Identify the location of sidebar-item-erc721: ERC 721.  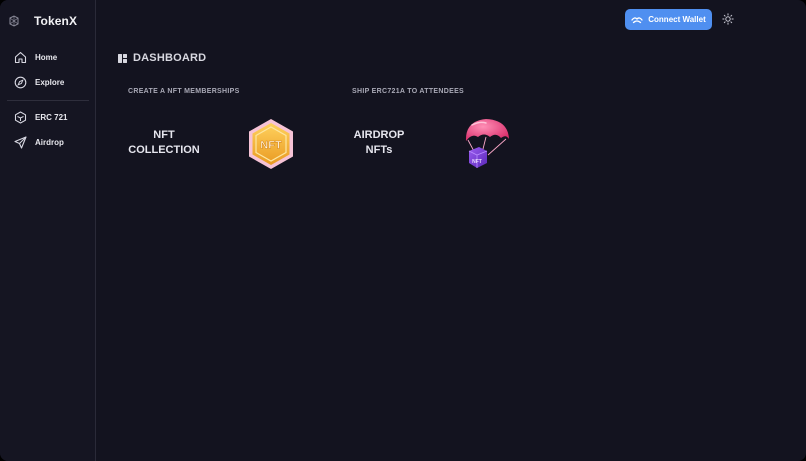
(40, 117).